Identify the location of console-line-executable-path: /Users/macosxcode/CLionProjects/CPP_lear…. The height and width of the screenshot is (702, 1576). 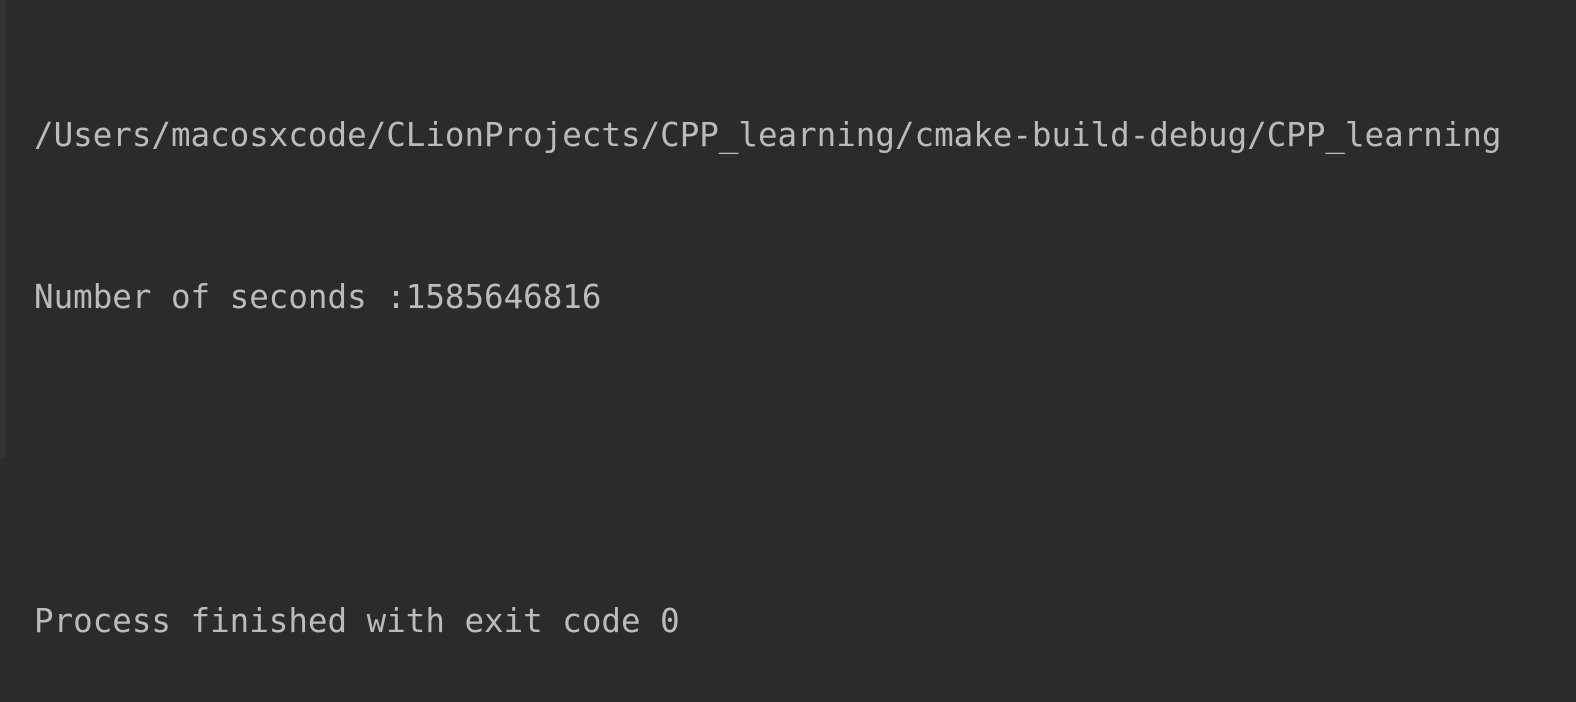
(768, 135).